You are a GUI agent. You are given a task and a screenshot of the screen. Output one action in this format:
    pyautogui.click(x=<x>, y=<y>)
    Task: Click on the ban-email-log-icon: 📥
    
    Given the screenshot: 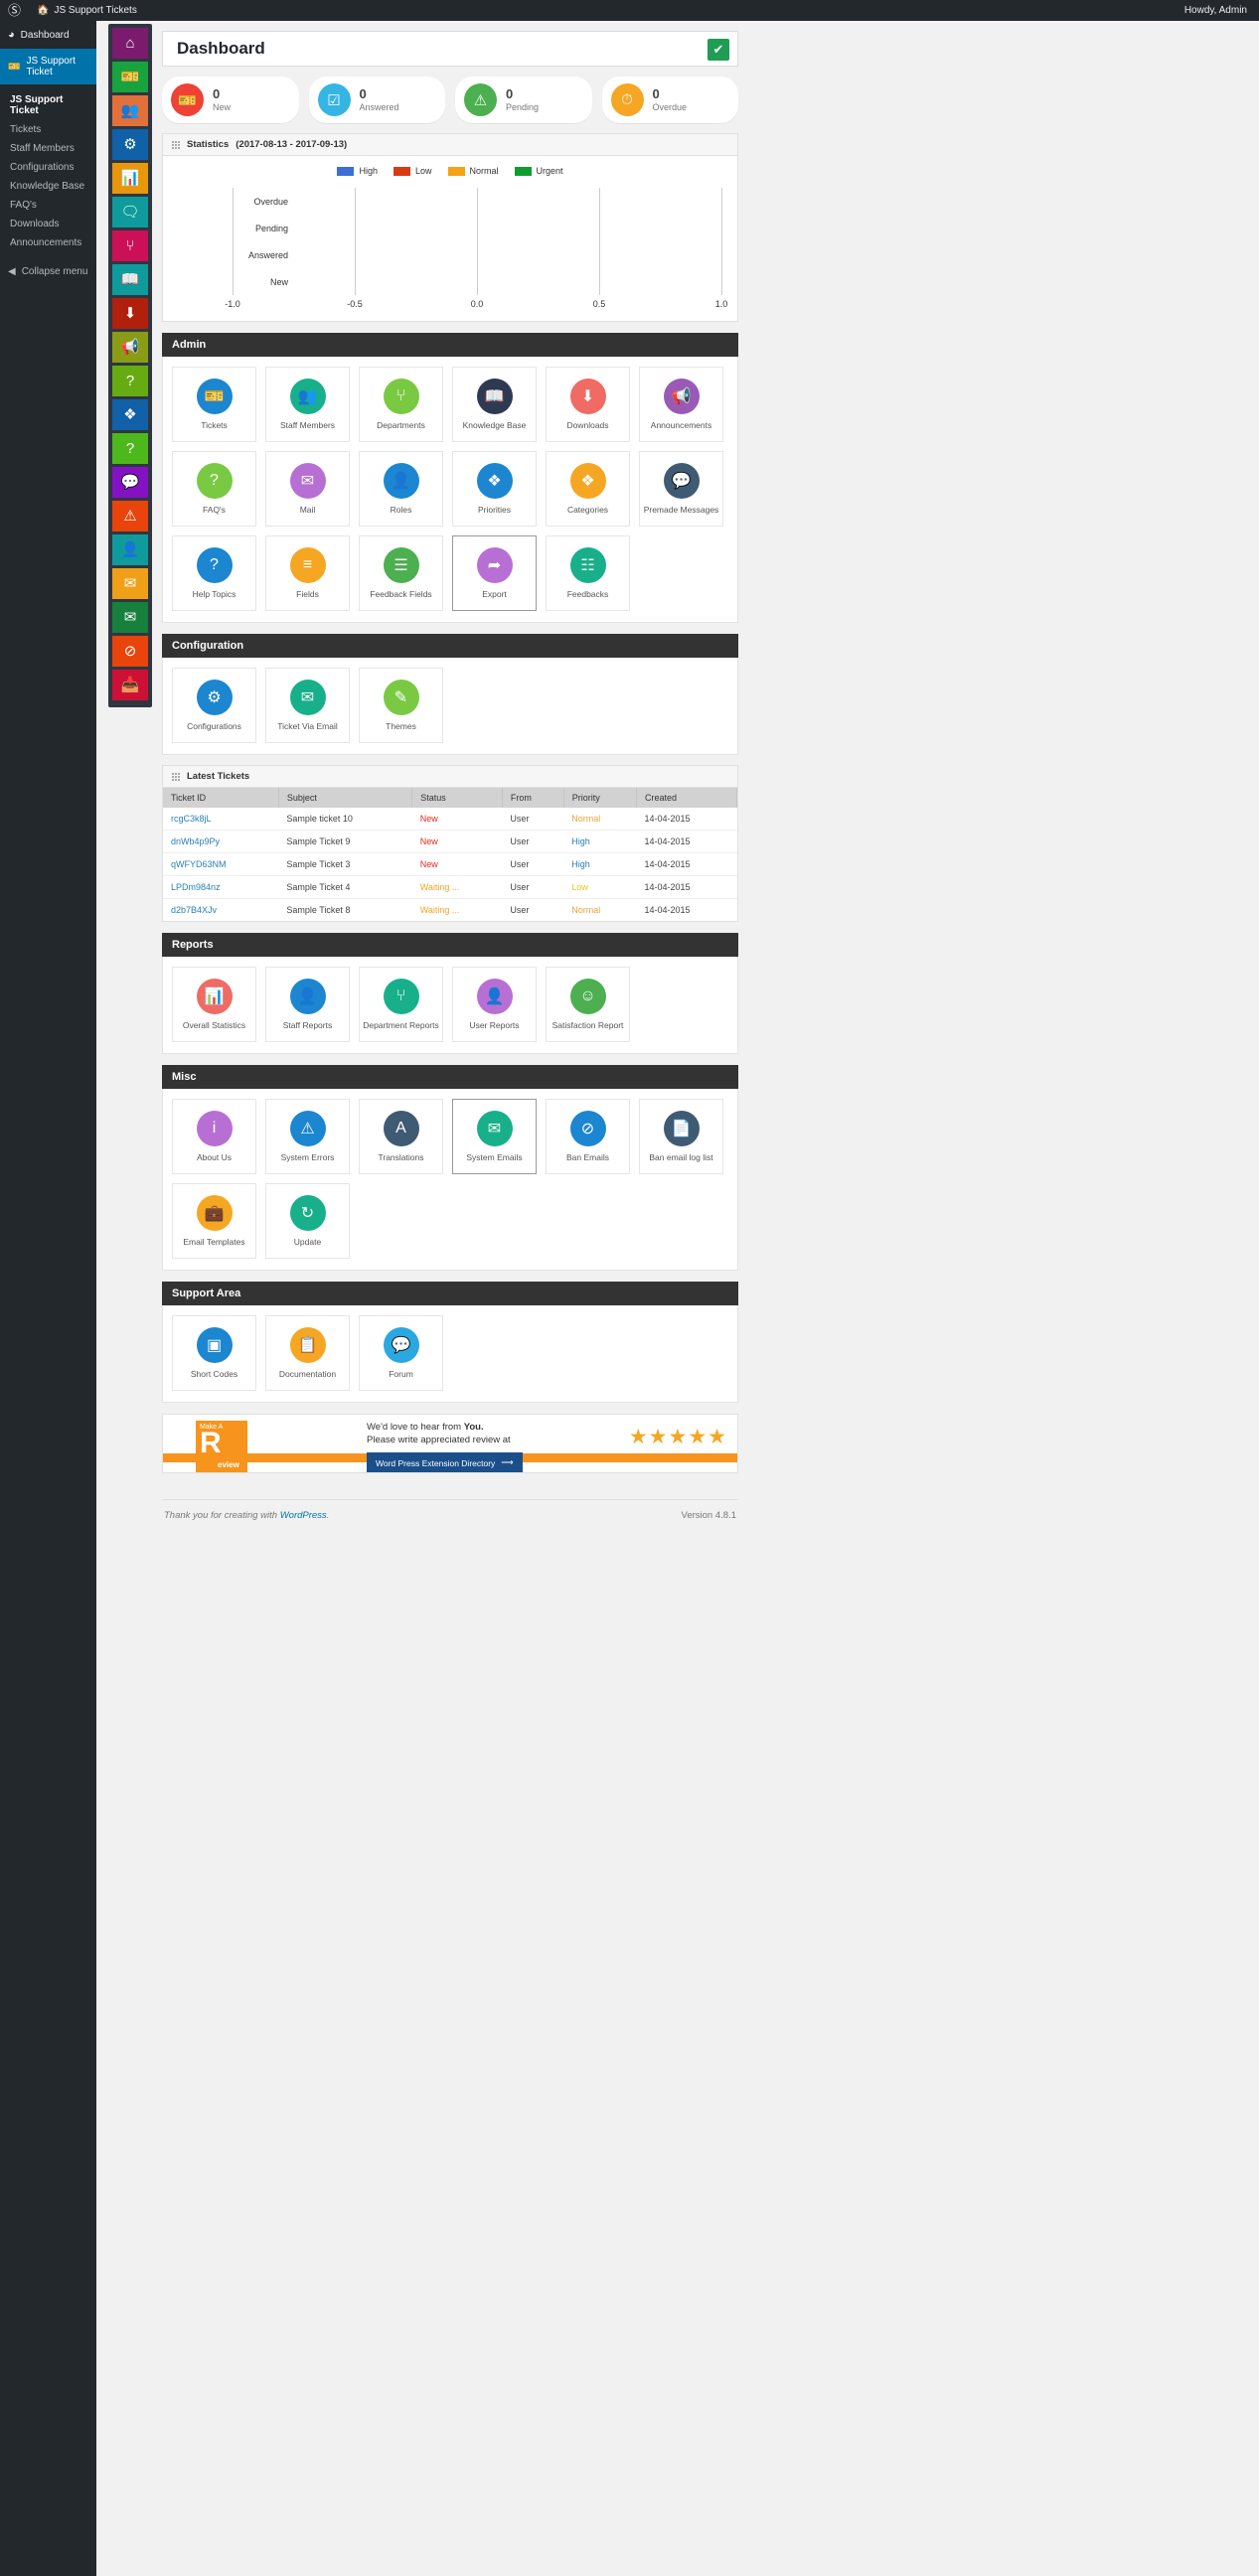 What is the action you would take?
    pyautogui.click(x=130, y=685)
    